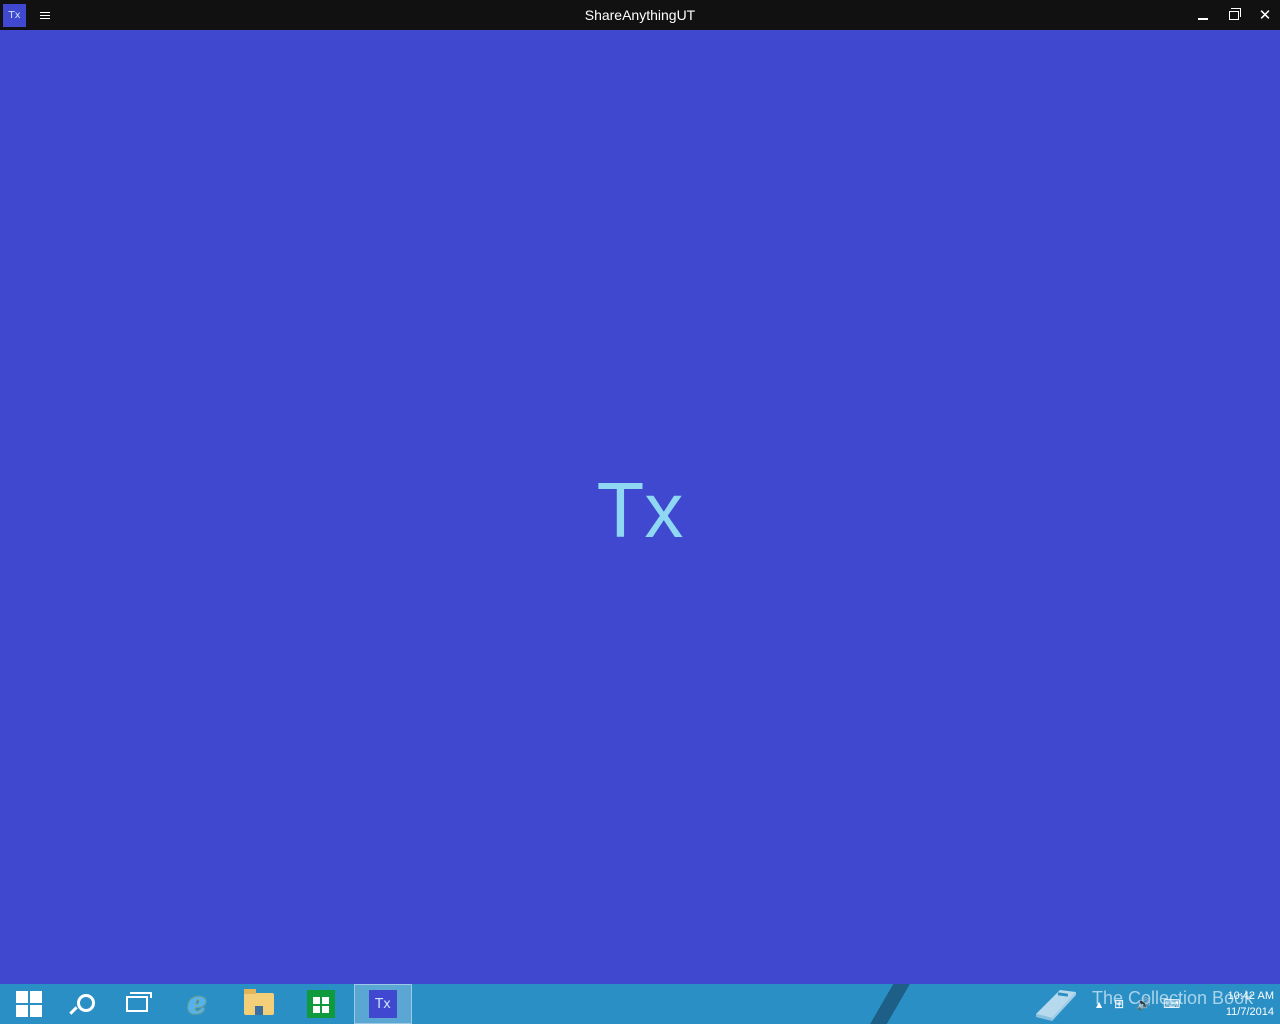 The image size is (1280, 1024). Describe the element at coordinates (1099, 1004) in the screenshot. I see `show-hidden-icons-icon: ▲` at that location.